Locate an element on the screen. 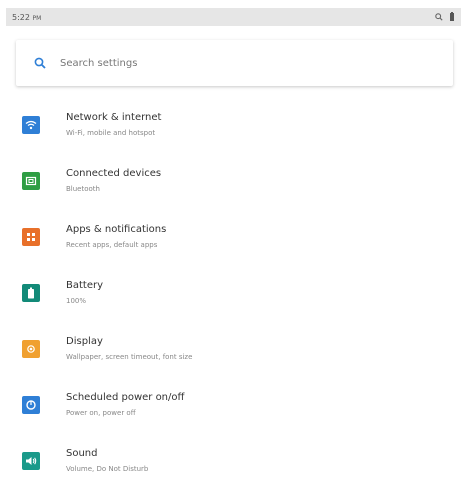  settings-item-summary: Volume, Do Not Disturb is located at coordinates (107, 469).